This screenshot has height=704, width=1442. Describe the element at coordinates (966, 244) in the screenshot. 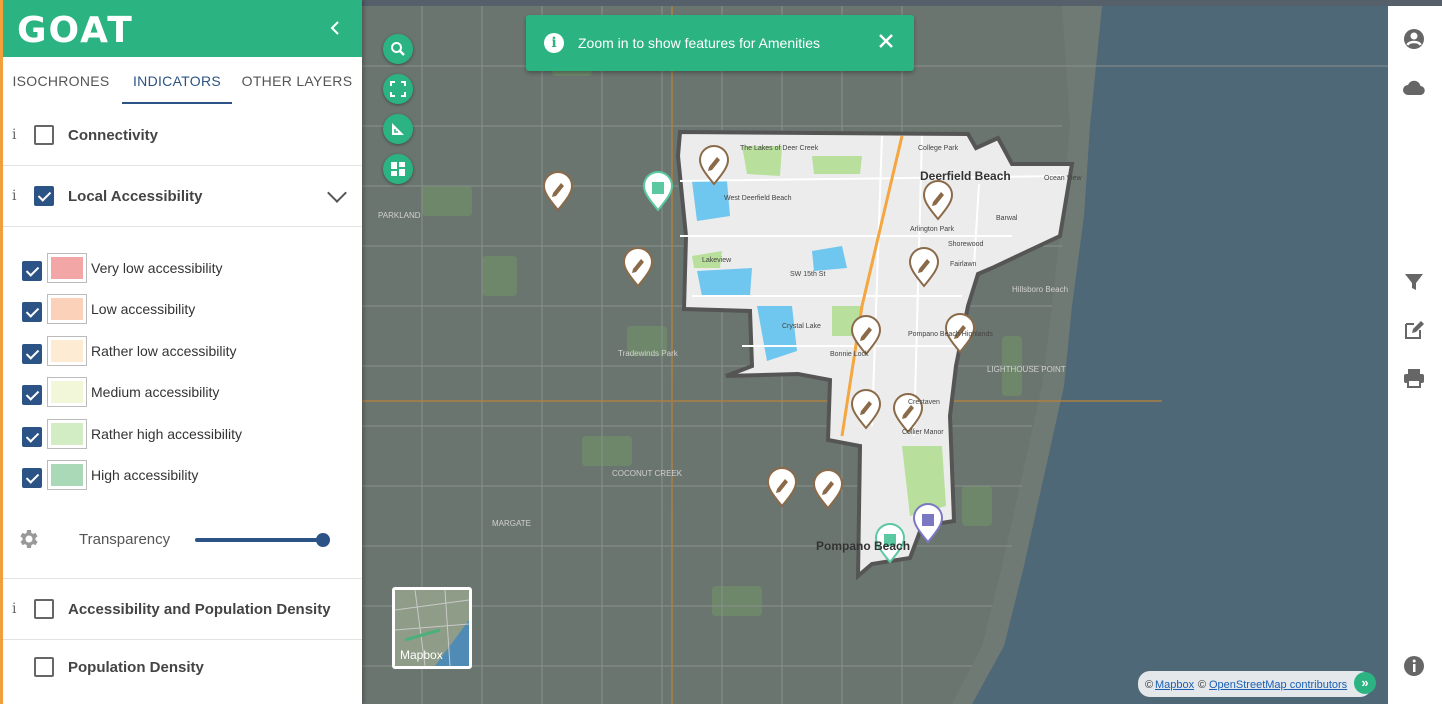

I see `svg-text: Shorewood` at that location.